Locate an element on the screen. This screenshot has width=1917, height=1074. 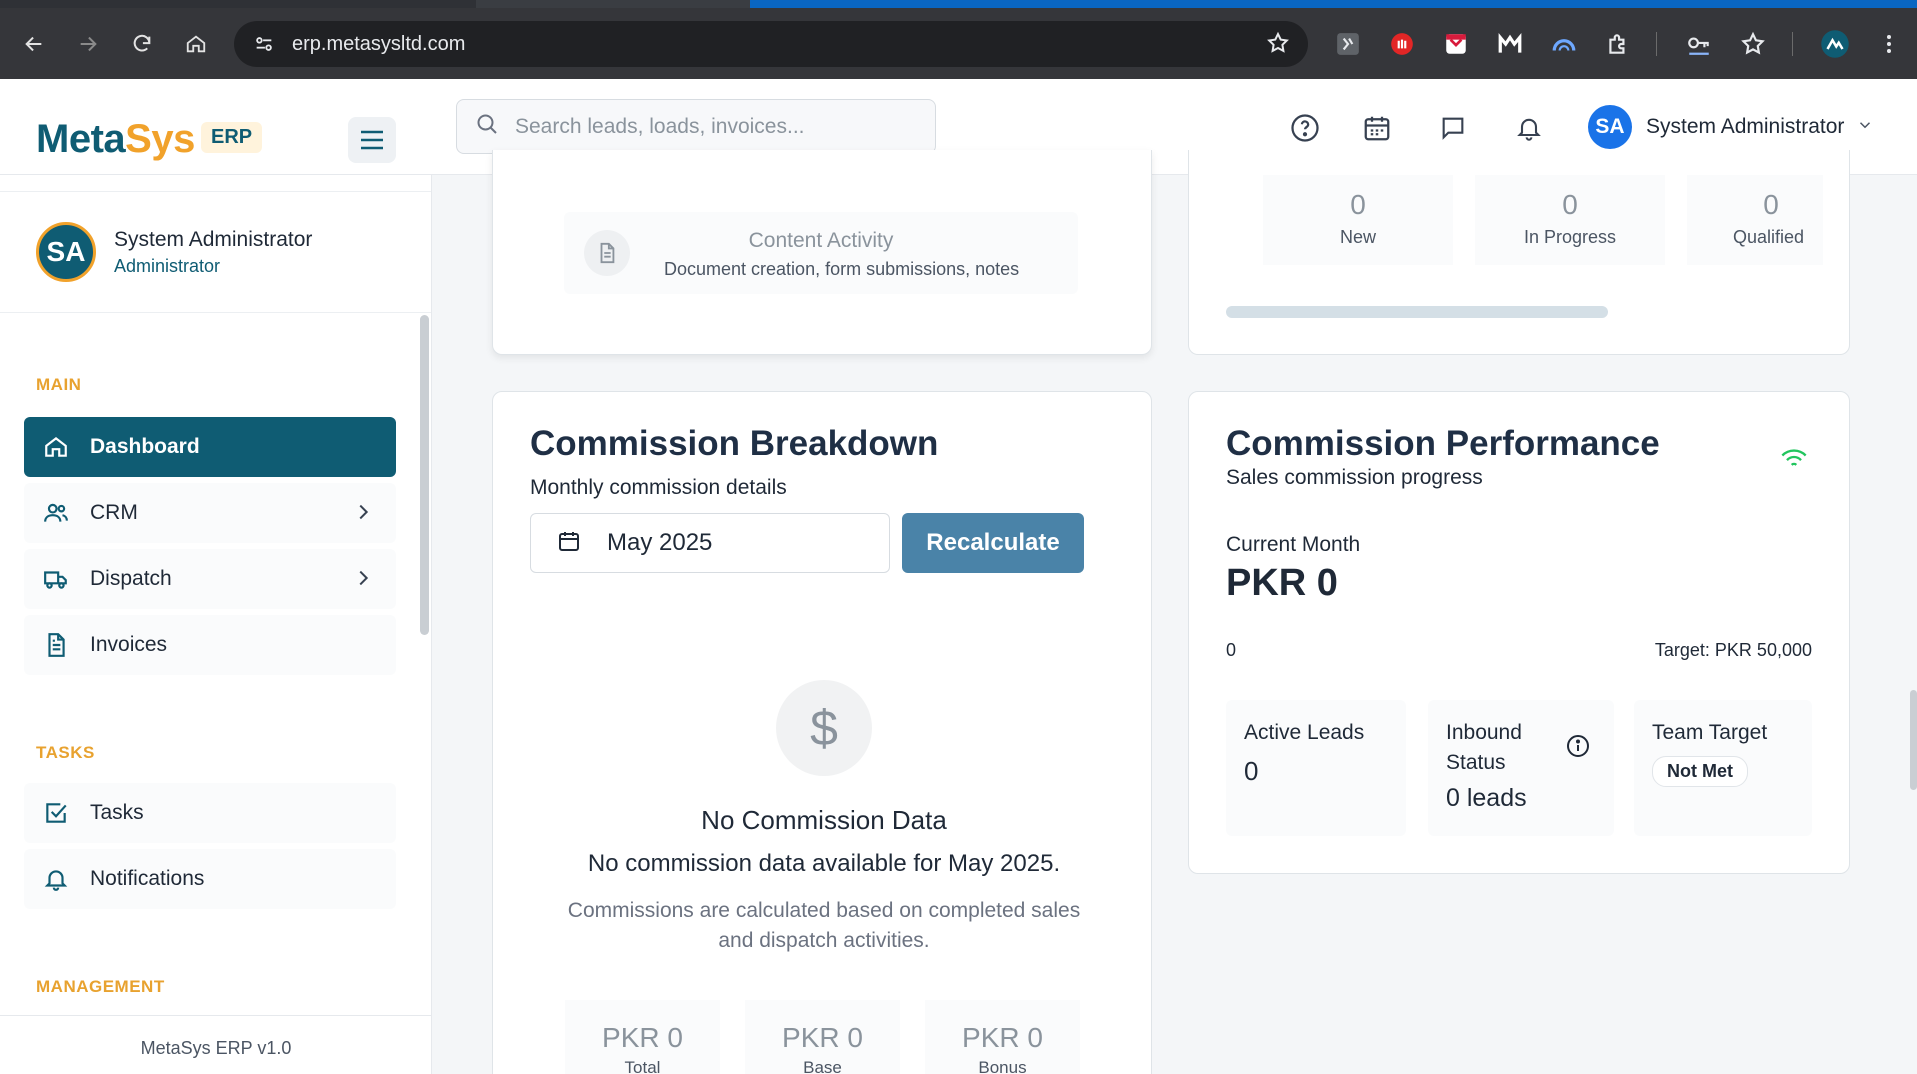
total-commission: PKR 0 Total is located at coordinates (642, 1037).